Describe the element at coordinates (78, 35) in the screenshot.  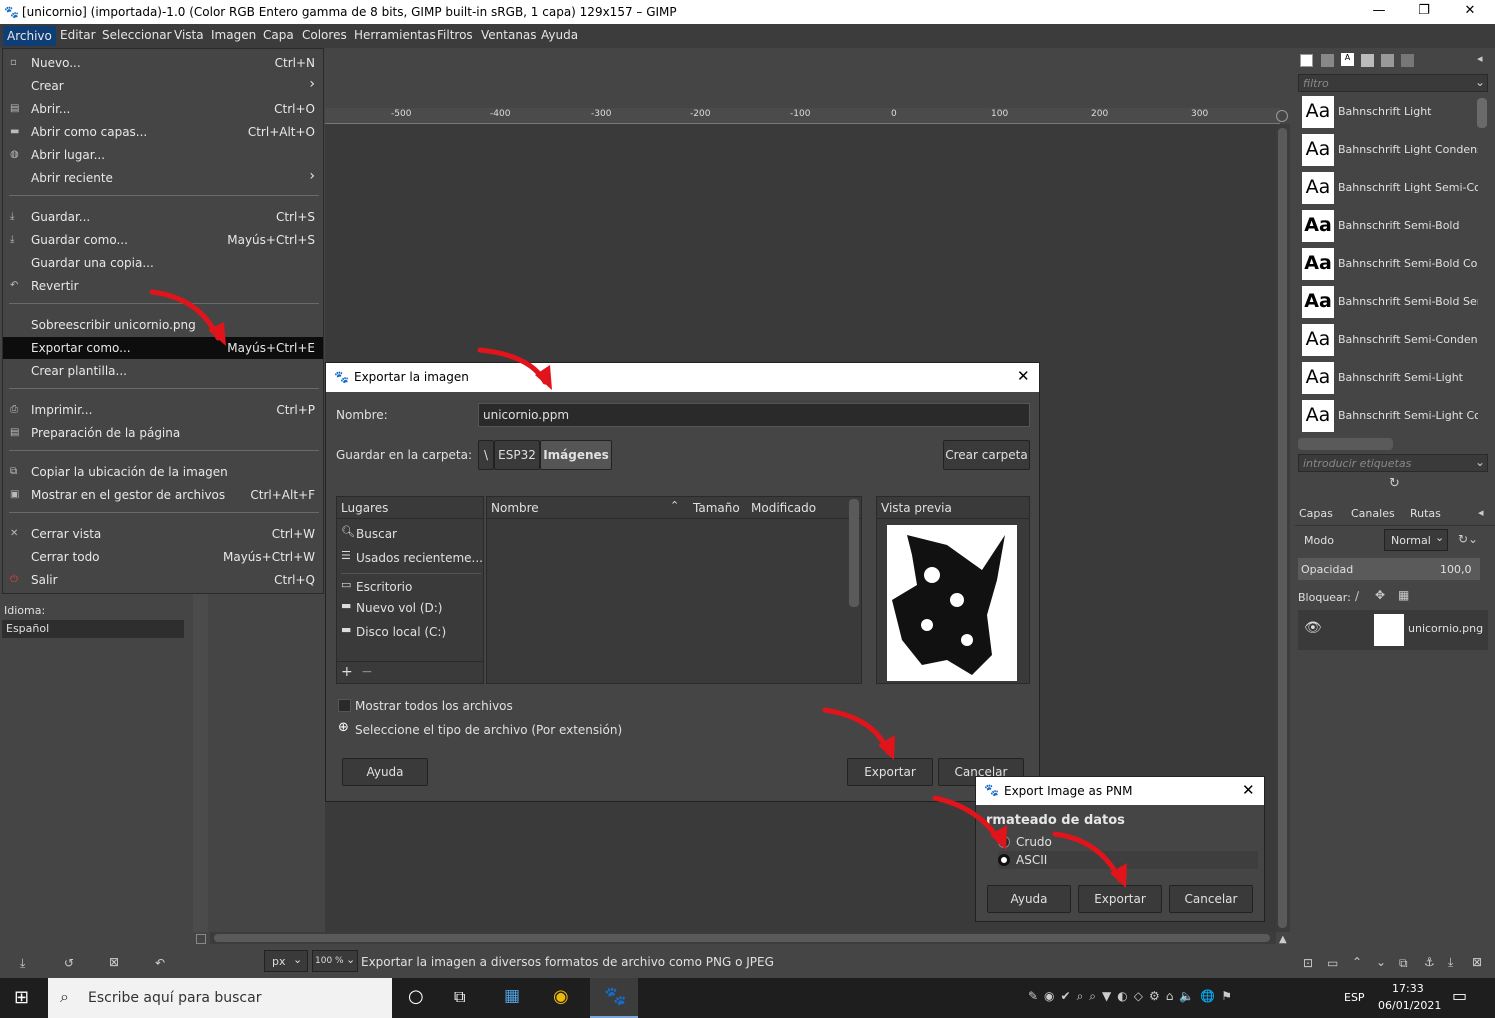
I see `menu-editar: Editar` at that location.